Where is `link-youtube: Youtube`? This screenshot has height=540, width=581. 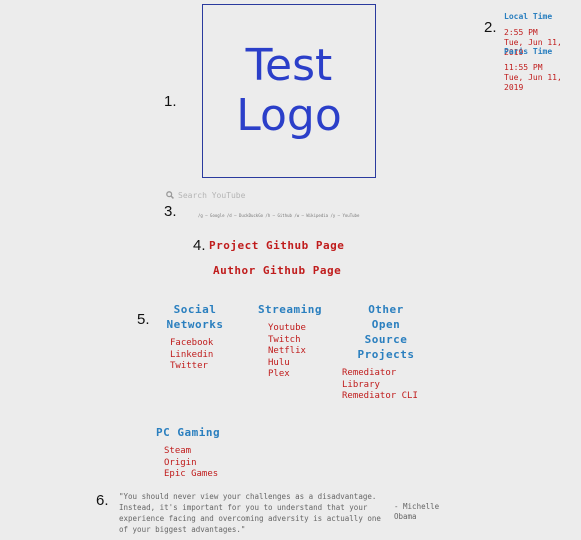
link-youtube: Youtube is located at coordinates (299, 329).